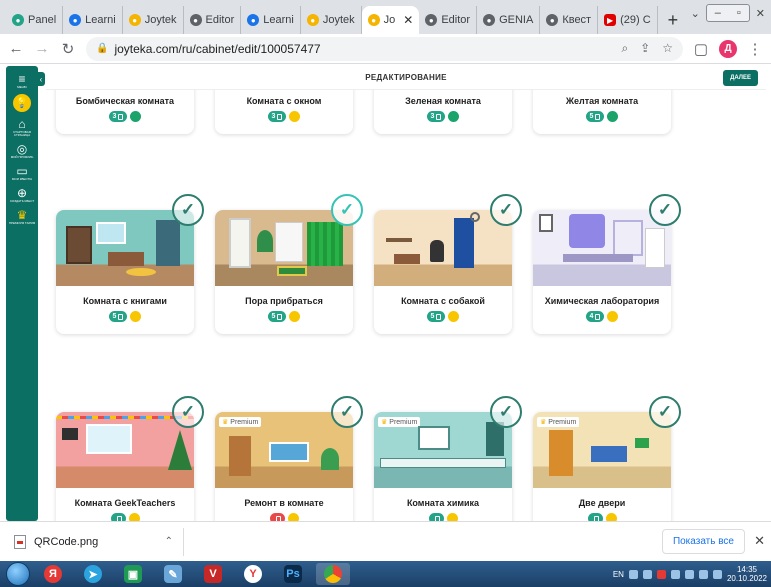 This screenshot has width=771, height=587. Describe the element at coordinates (125, 517) in the screenshot. I see `room-badges` at that location.